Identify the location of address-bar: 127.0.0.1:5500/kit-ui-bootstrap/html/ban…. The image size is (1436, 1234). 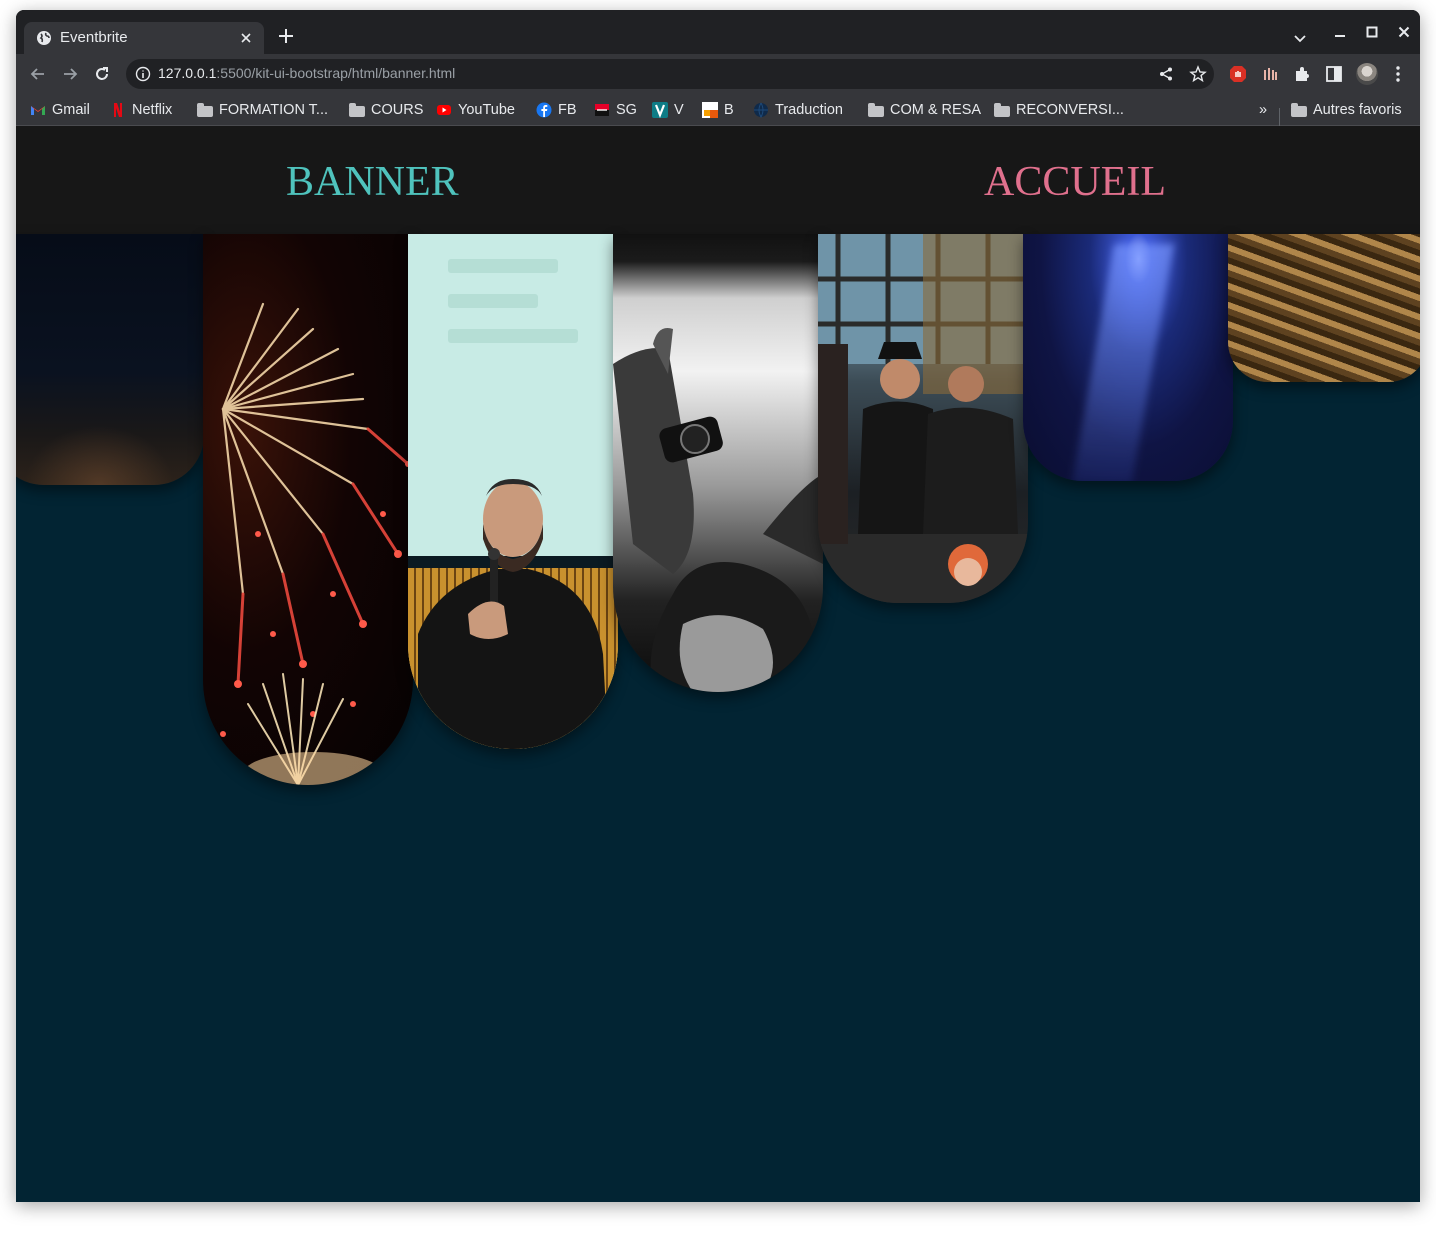
(670, 74).